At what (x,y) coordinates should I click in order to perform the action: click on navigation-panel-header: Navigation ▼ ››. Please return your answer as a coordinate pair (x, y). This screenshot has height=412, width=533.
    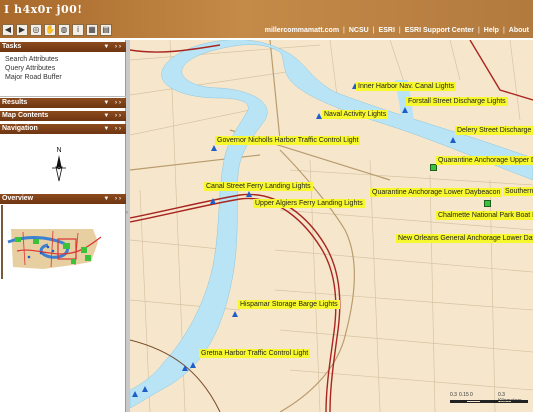
    Looking at the image, I should click on (63, 129).